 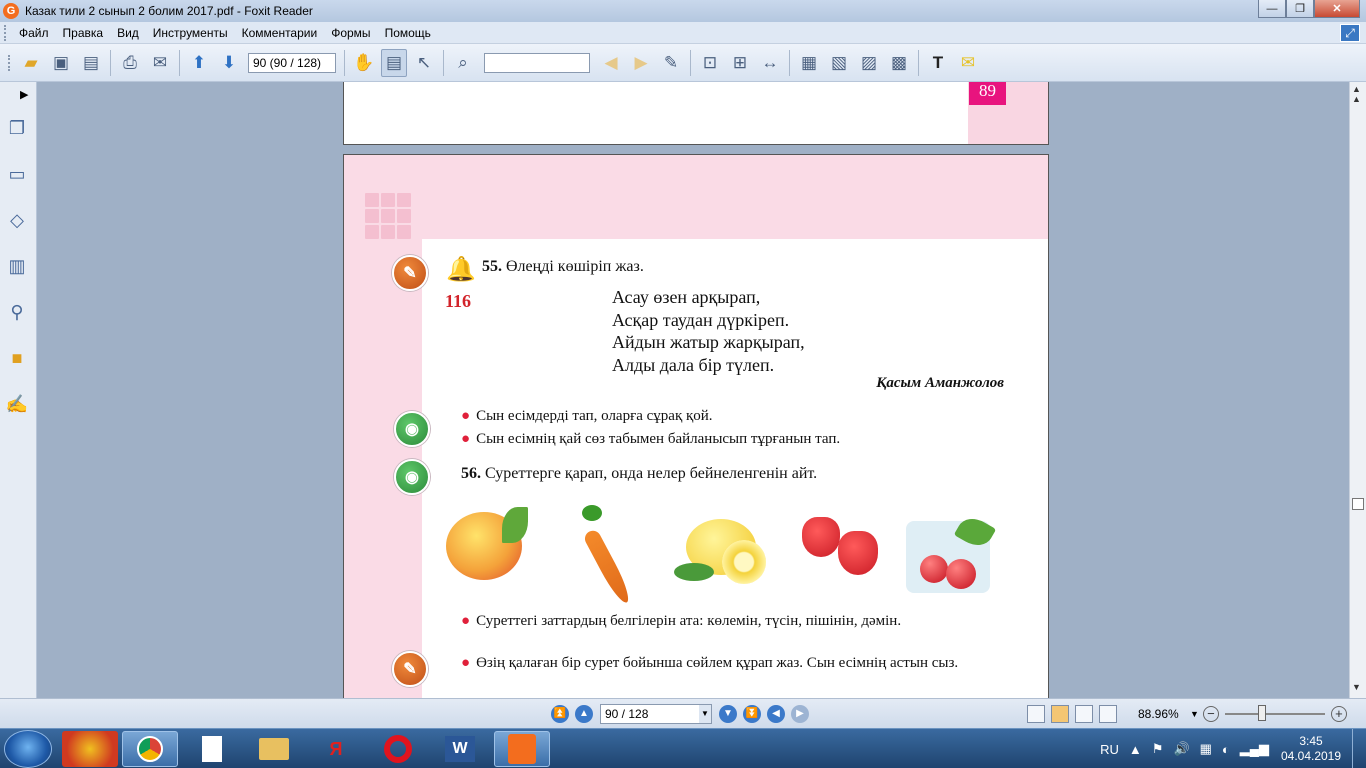 What do you see at coordinates (24, 94) in the screenshot?
I see `expand-panel-icon: ▶` at bounding box center [24, 94].